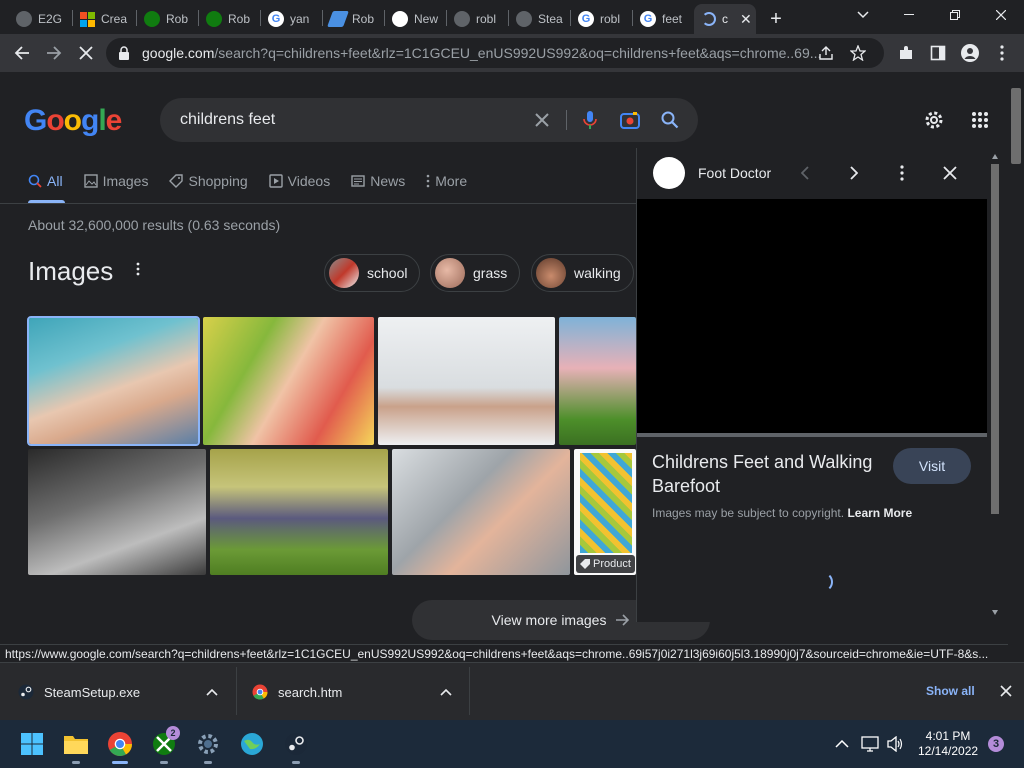  What do you see at coordinates (357, 692) in the screenshot?
I see `download-item: search.htm` at bounding box center [357, 692].